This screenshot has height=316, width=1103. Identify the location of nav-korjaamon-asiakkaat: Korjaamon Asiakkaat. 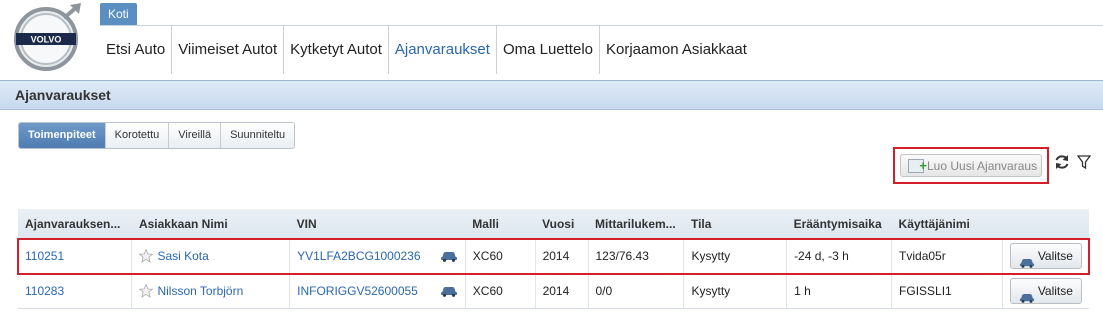
(676, 50).